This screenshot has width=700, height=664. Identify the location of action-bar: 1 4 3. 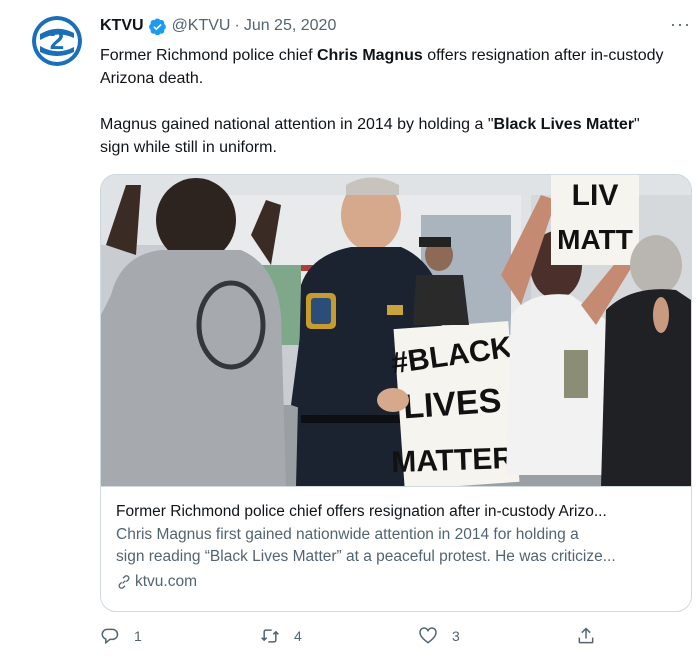
(360, 638).